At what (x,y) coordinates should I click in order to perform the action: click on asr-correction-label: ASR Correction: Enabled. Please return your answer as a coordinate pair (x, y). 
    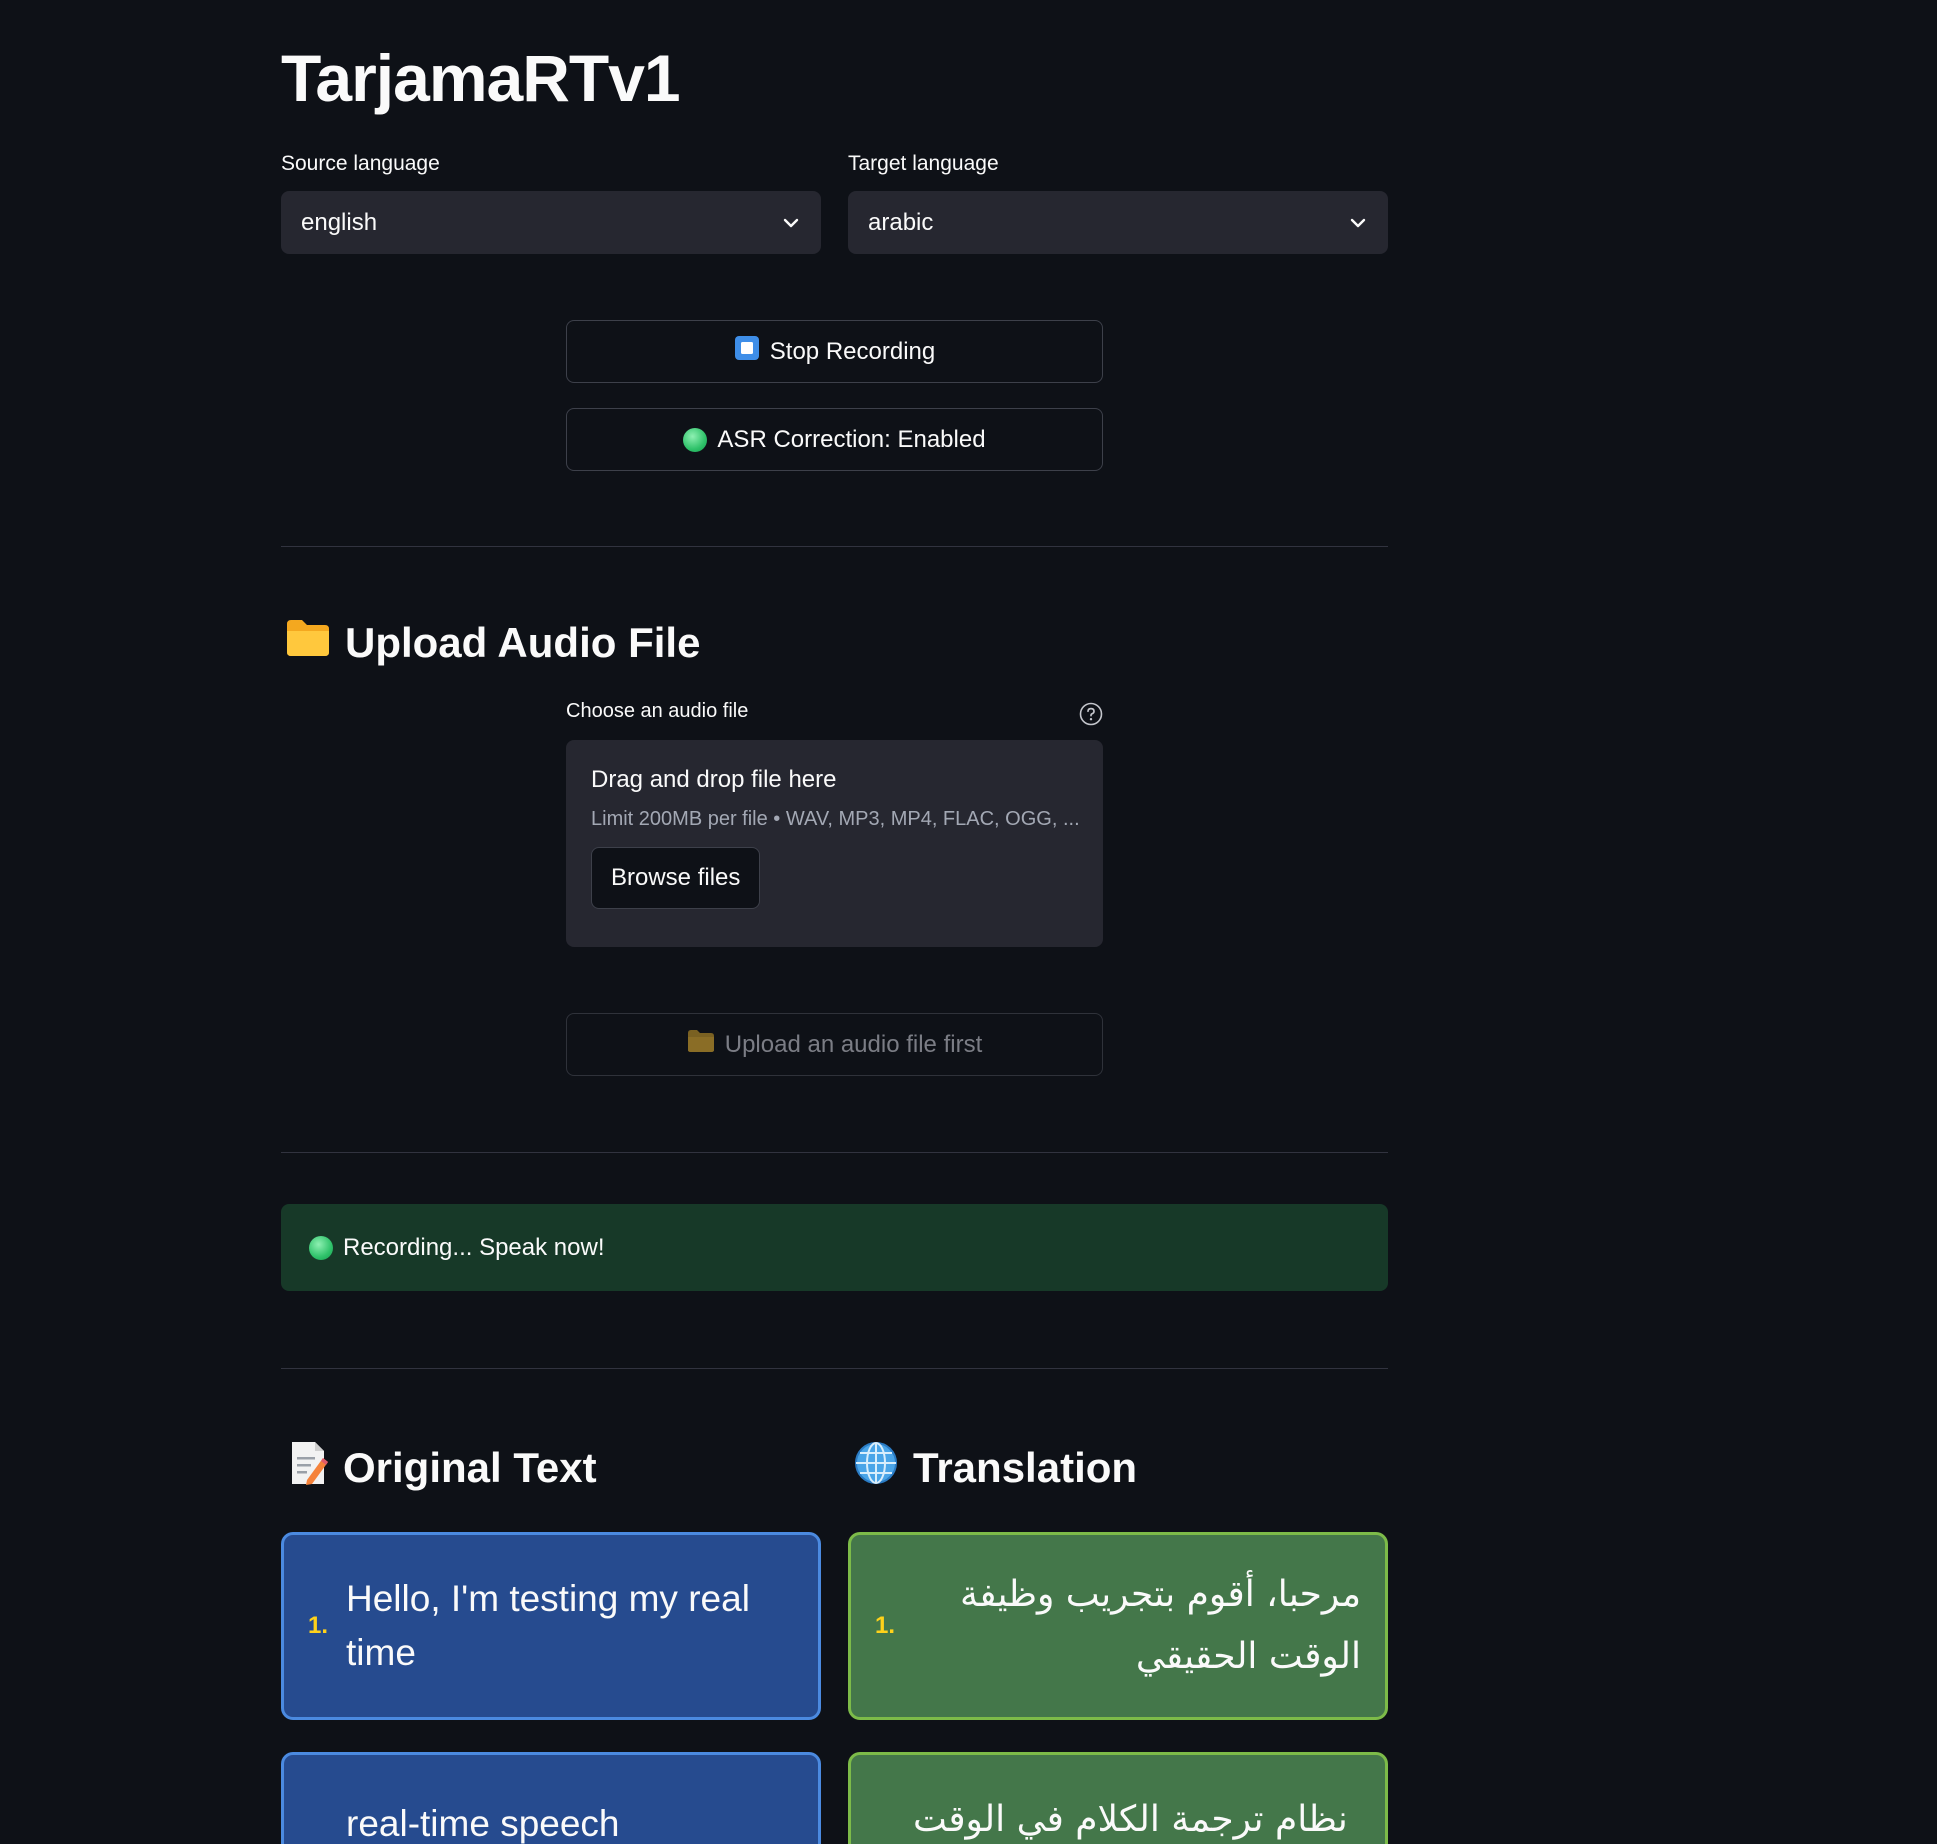
    Looking at the image, I should click on (851, 439).